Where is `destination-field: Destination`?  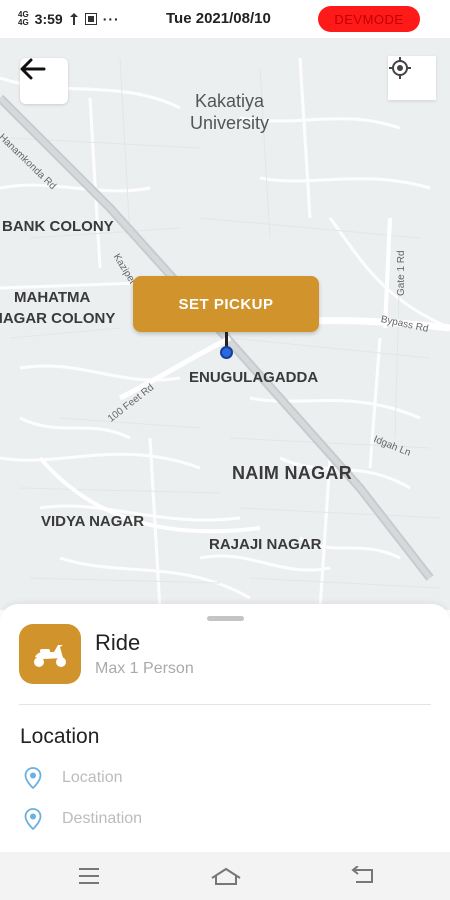 destination-field: Destination is located at coordinates (81, 819).